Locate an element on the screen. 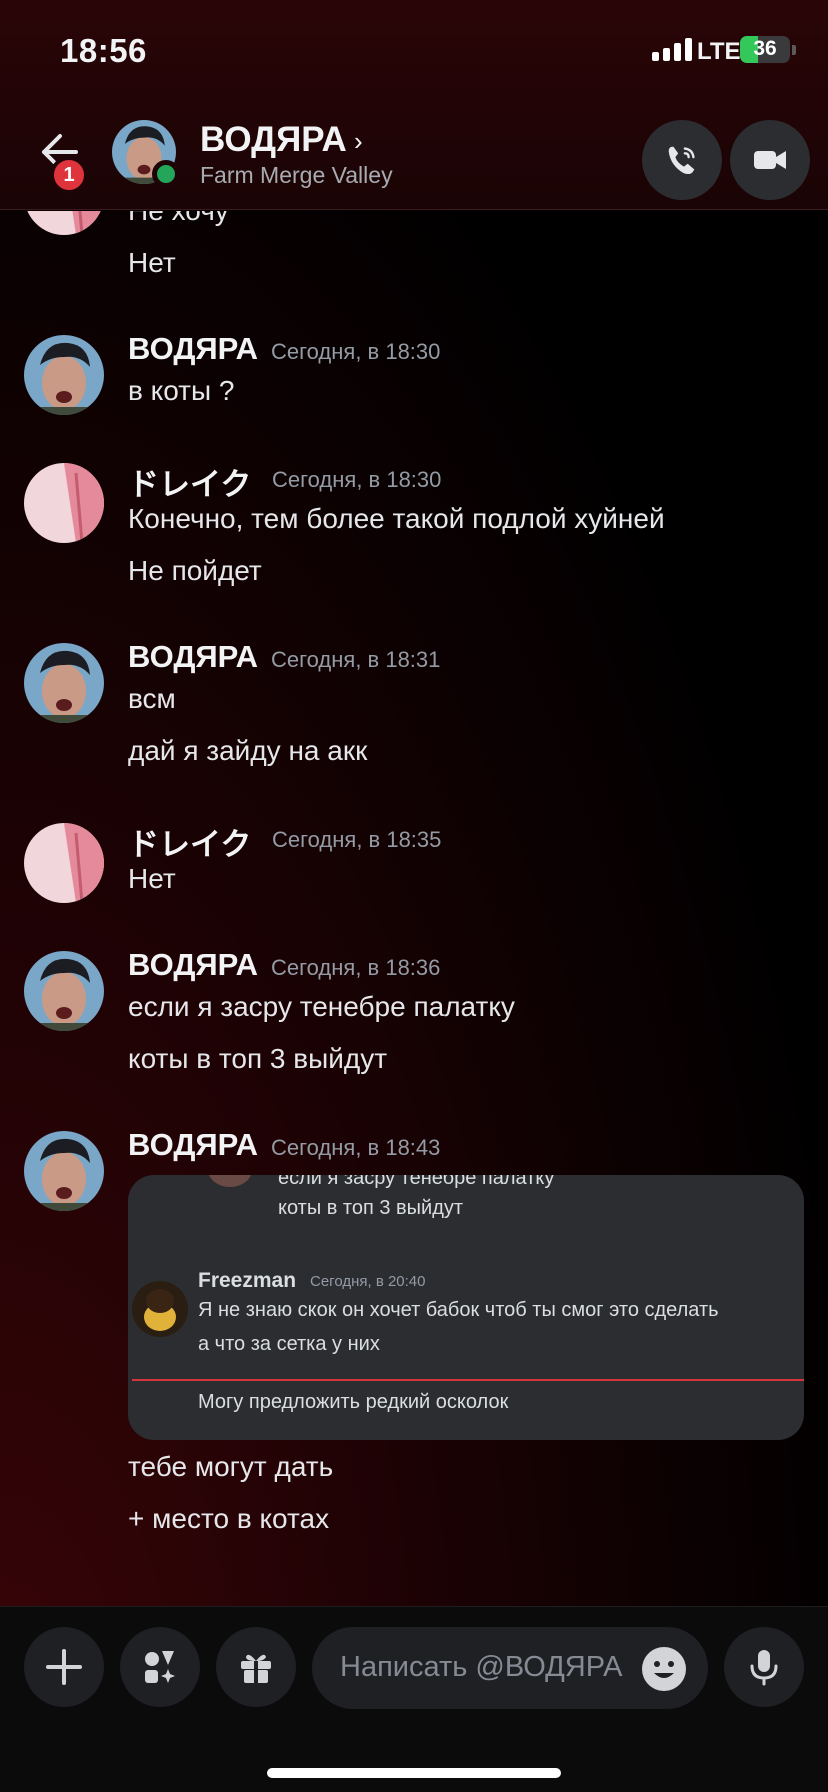 This screenshot has height=1792, width=828. battery-tip is located at coordinates (794, 50).